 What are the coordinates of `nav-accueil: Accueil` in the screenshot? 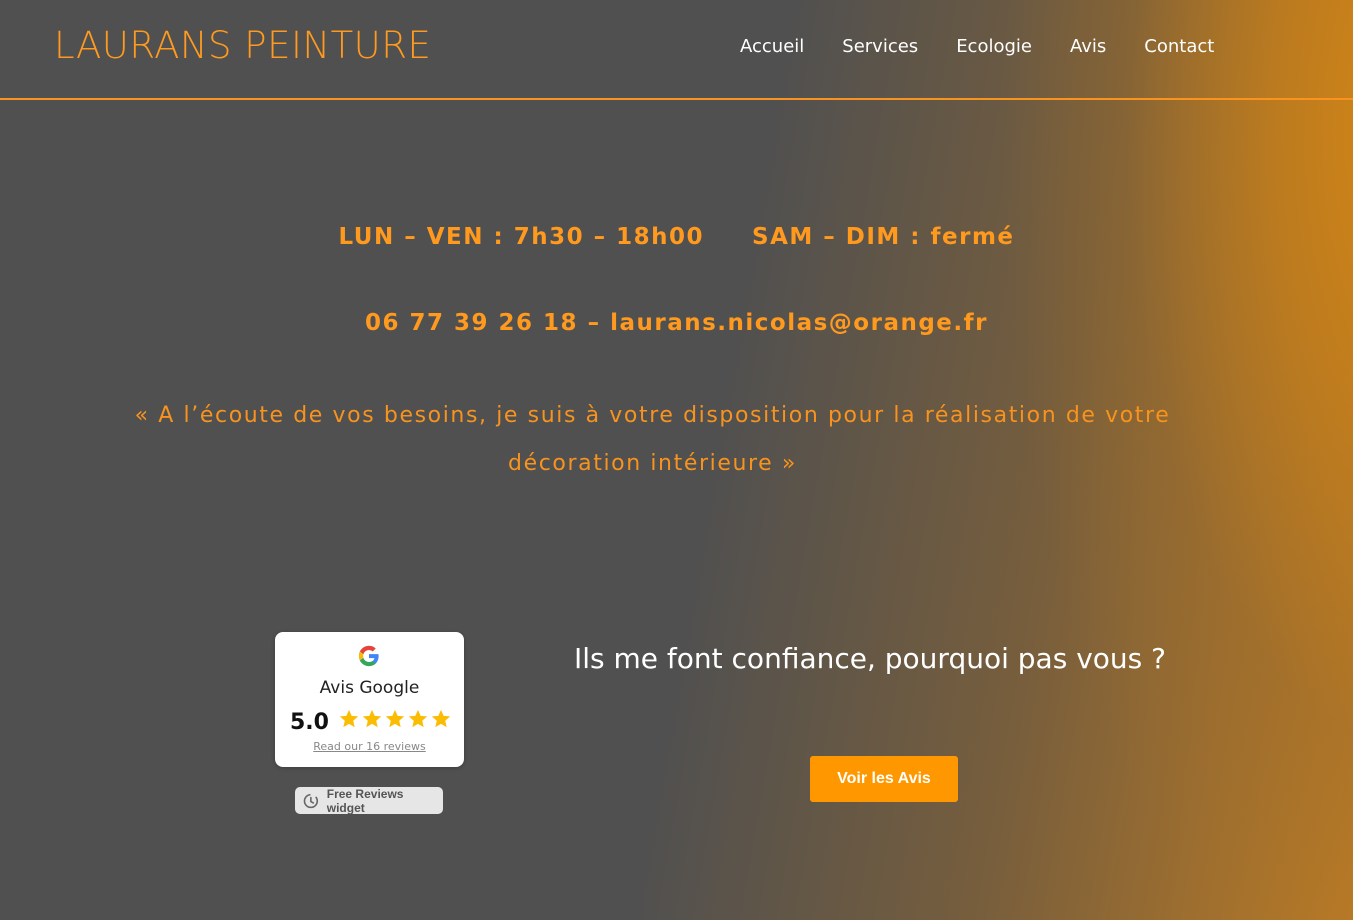 It's located at (772, 46).